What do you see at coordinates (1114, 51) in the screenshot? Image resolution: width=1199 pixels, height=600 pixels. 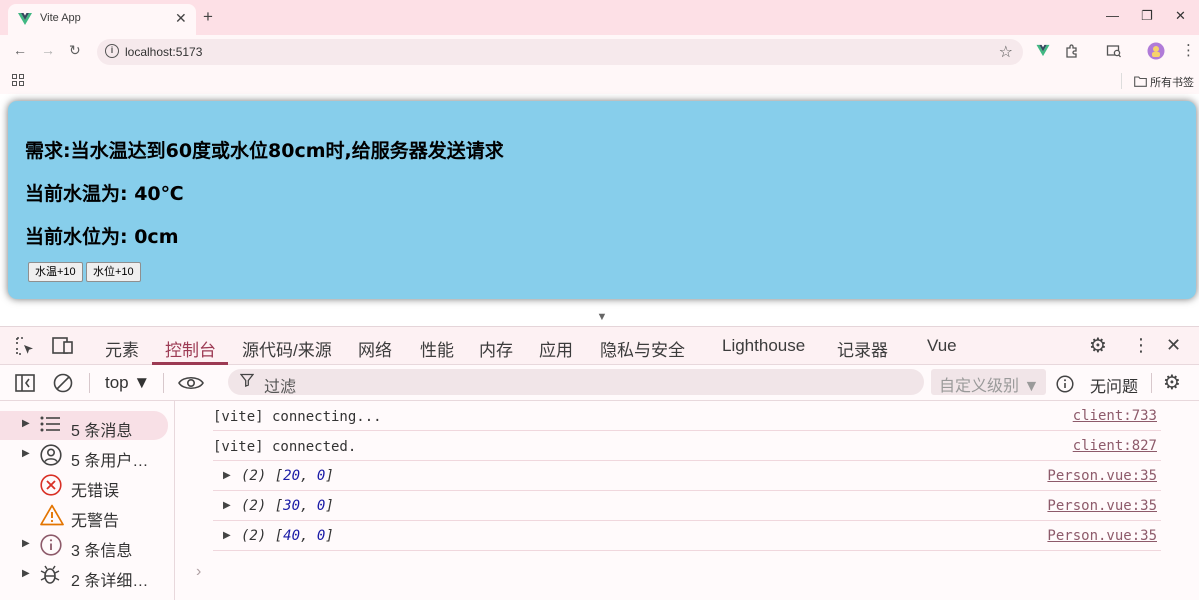 I see `tab-search-icon` at bounding box center [1114, 51].